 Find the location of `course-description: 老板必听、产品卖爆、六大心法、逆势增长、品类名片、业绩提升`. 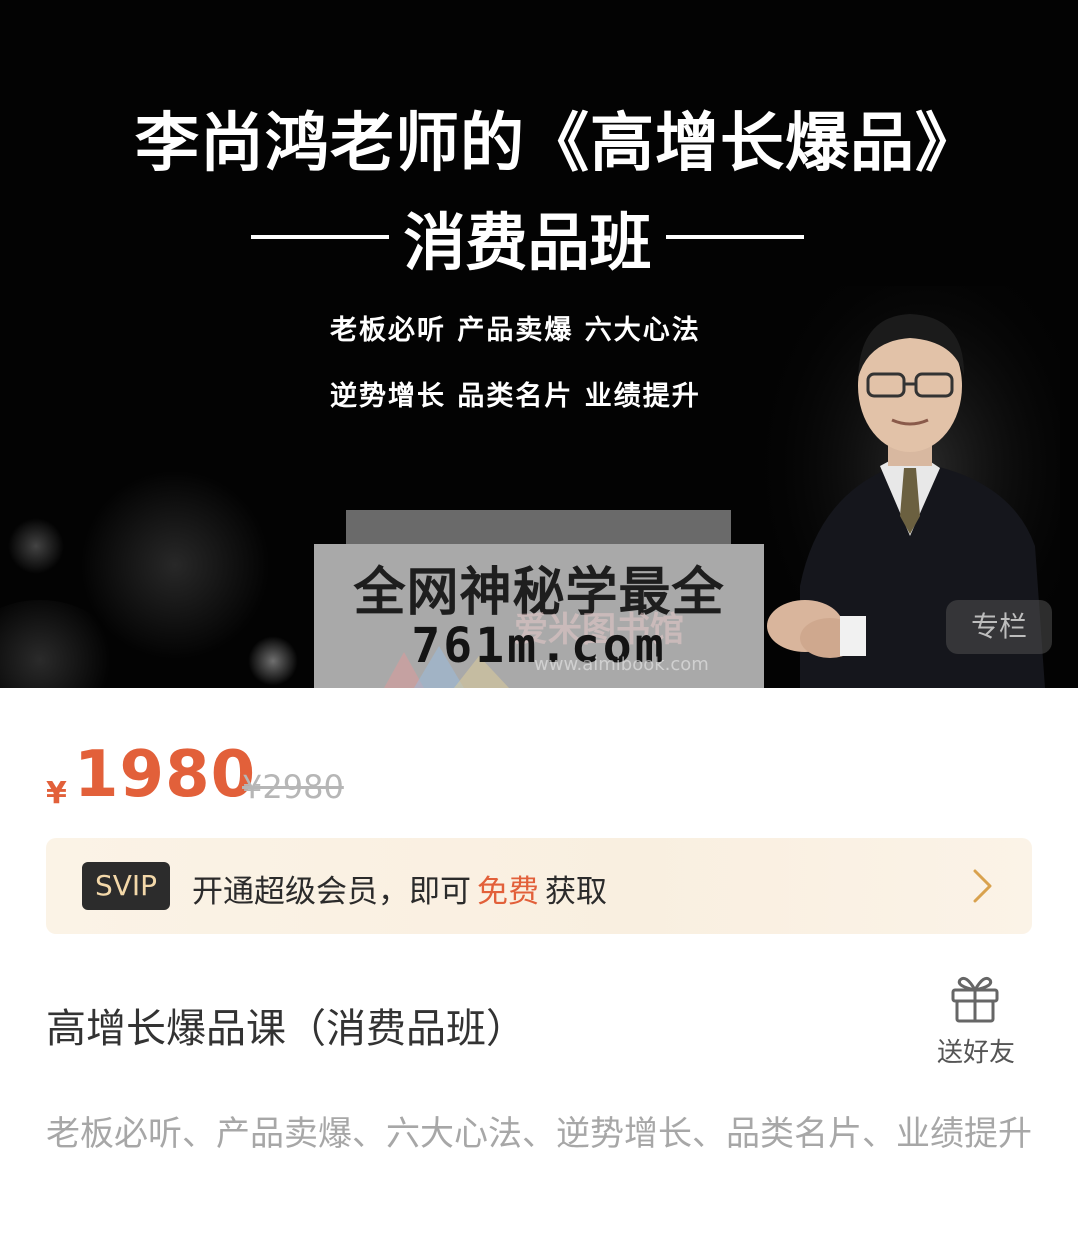

course-description: 老板必听、产品卖爆、六大心法、逆势增长、品类名片、业绩提升 is located at coordinates (539, 1134).